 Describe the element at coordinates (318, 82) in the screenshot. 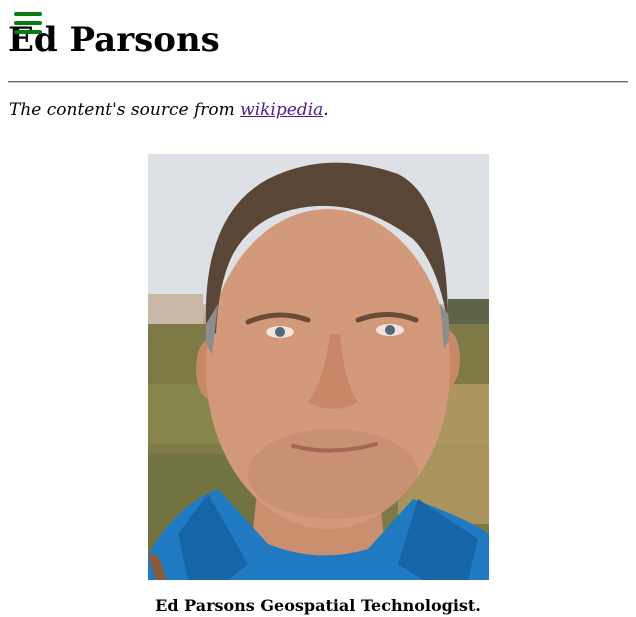

I see `title-divider` at that location.